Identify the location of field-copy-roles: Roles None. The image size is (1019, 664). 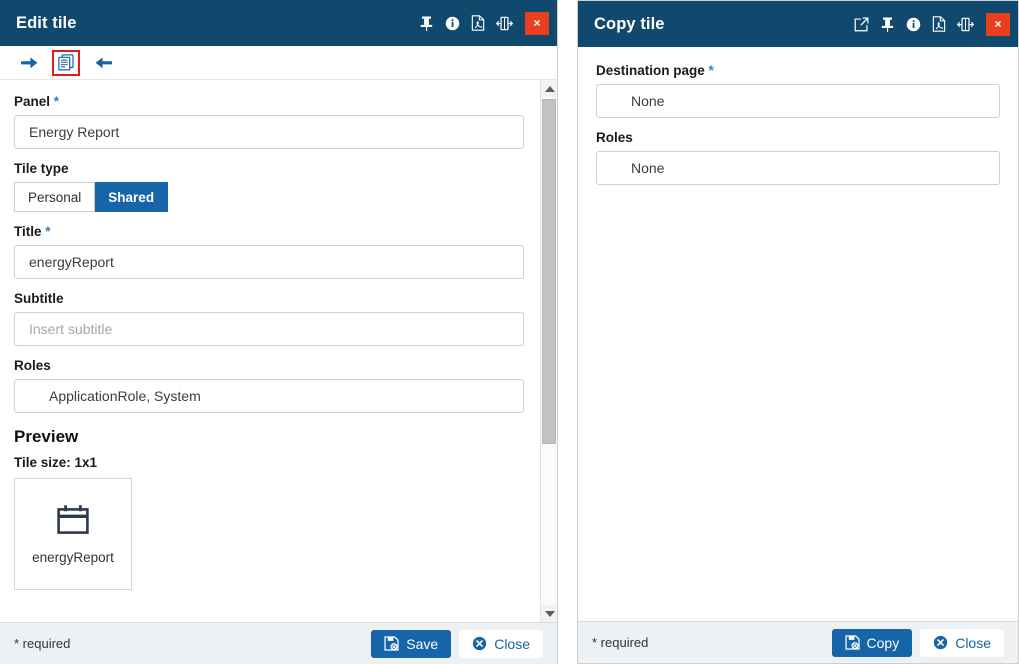
(798, 157).